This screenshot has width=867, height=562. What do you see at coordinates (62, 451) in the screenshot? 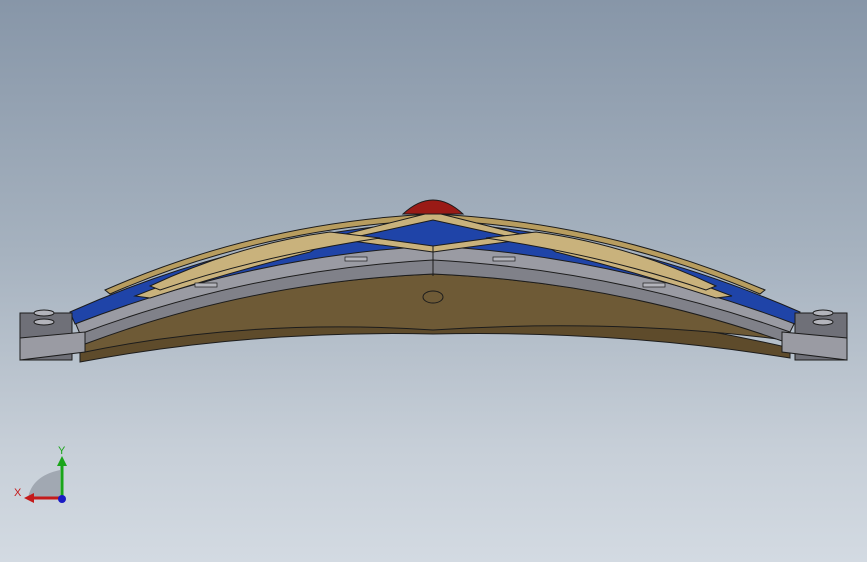
I see `triad-y-label: Y` at bounding box center [62, 451].